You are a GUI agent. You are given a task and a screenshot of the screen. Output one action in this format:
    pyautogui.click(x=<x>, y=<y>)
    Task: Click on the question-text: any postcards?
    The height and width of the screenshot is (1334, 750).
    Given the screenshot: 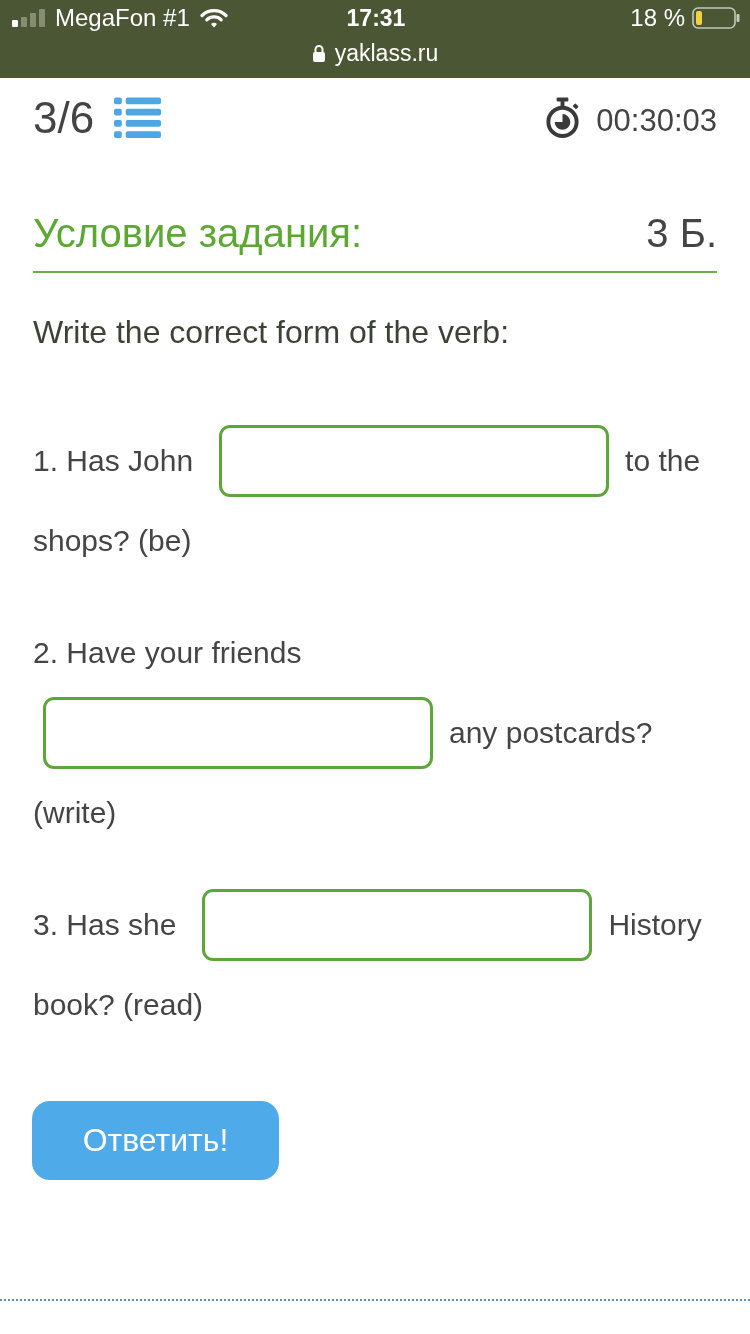 What is the action you would take?
    pyautogui.click(x=551, y=733)
    